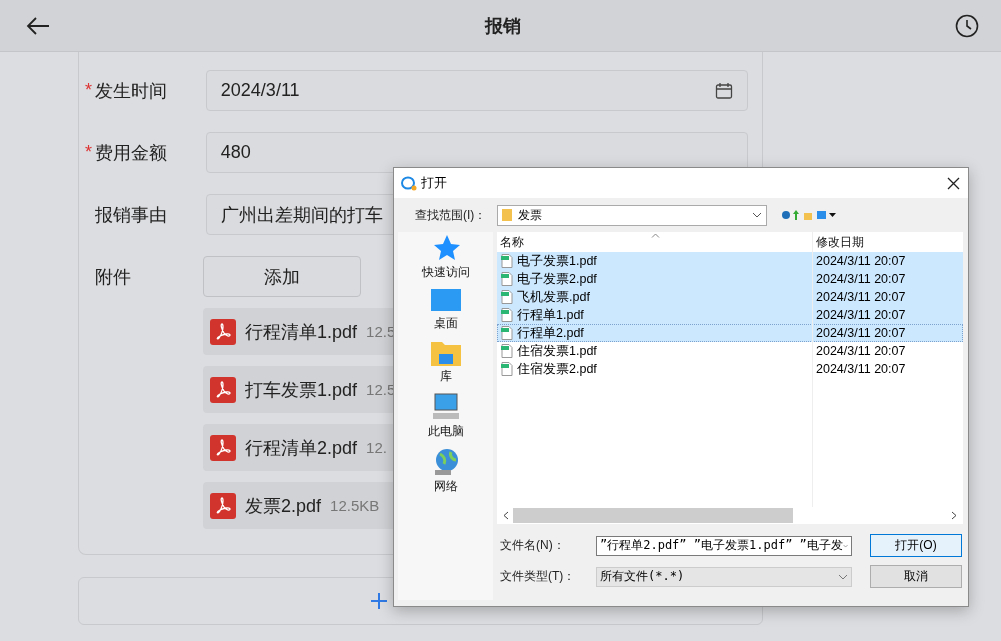  I want to click on field-label: 费用金额, so click(131, 153).